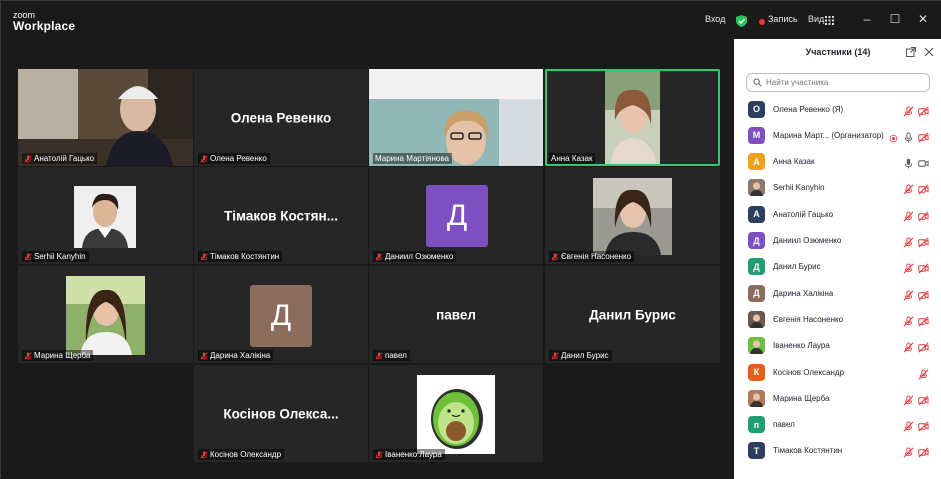  I want to click on participant-row: Іваненко Лаура, so click(837, 346).